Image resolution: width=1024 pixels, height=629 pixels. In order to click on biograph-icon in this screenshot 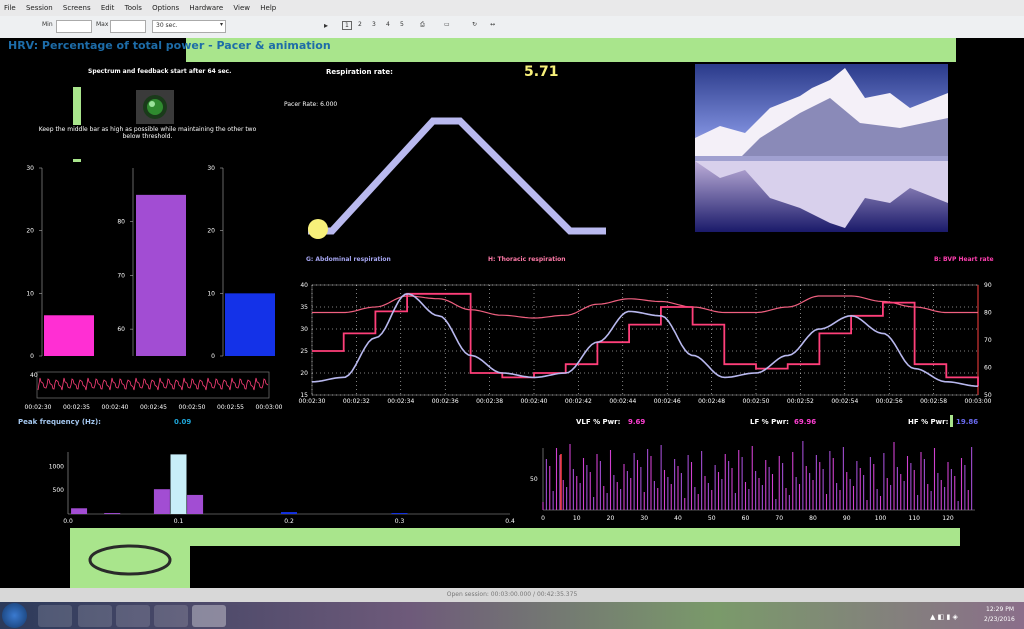, I will do `click(209, 616)`.